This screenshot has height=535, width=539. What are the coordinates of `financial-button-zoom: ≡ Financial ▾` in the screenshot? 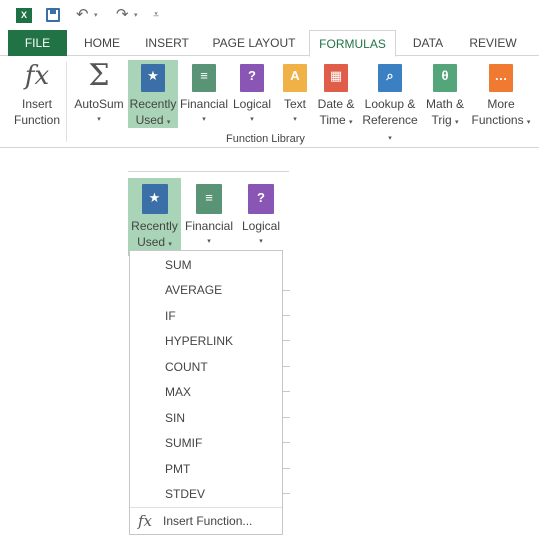 It's located at (209, 214).